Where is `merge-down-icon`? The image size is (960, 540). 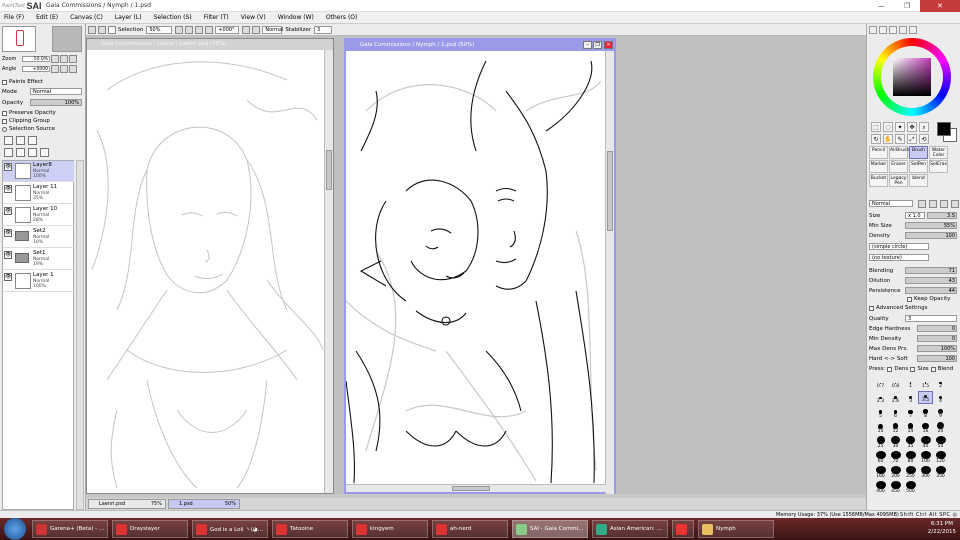
merge-down-icon is located at coordinates (20, 152).